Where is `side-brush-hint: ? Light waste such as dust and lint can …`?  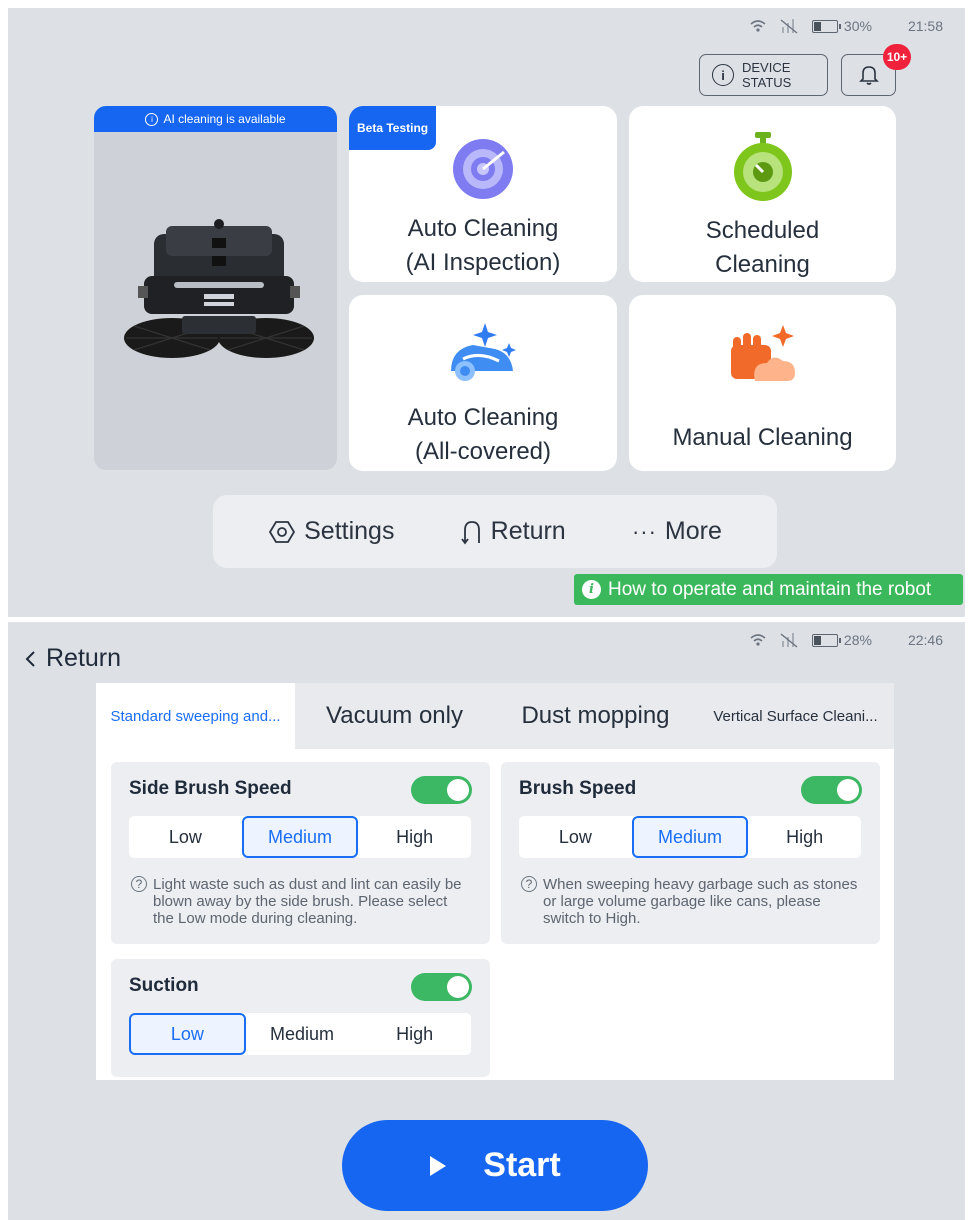 side-brush-hint: ? Light waste such as dust and lint can … is located at coordinates (301, 901).